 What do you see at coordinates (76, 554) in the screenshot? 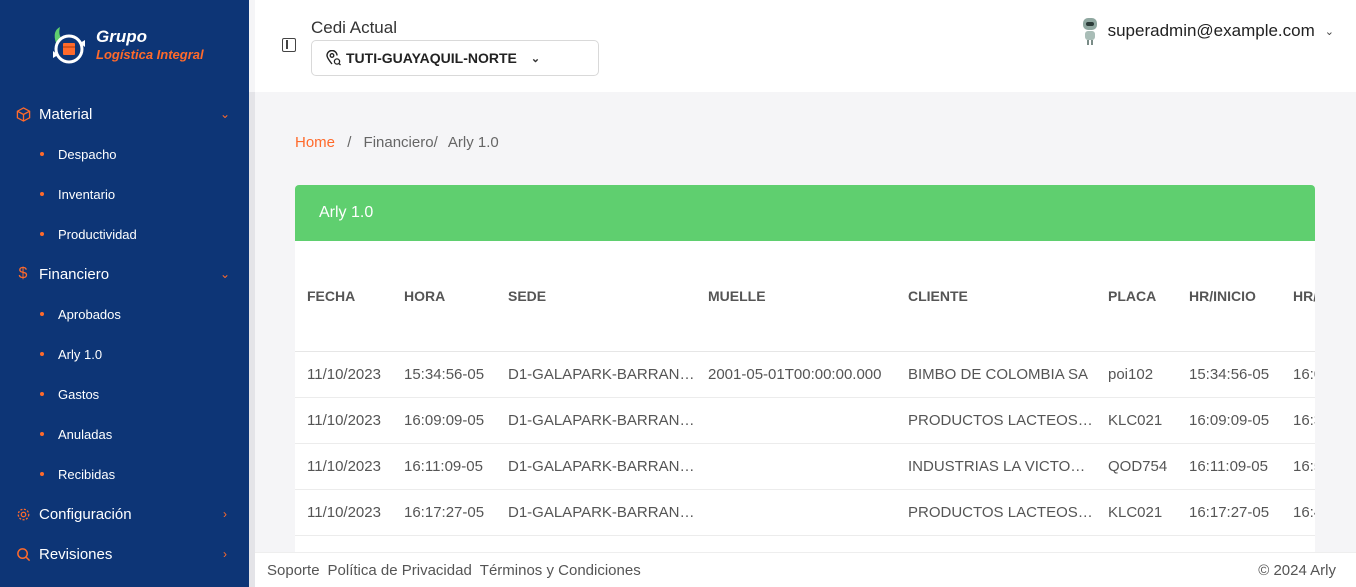
I see `sidebar-group-label: Revisiones` at bounding box center [76, 554].